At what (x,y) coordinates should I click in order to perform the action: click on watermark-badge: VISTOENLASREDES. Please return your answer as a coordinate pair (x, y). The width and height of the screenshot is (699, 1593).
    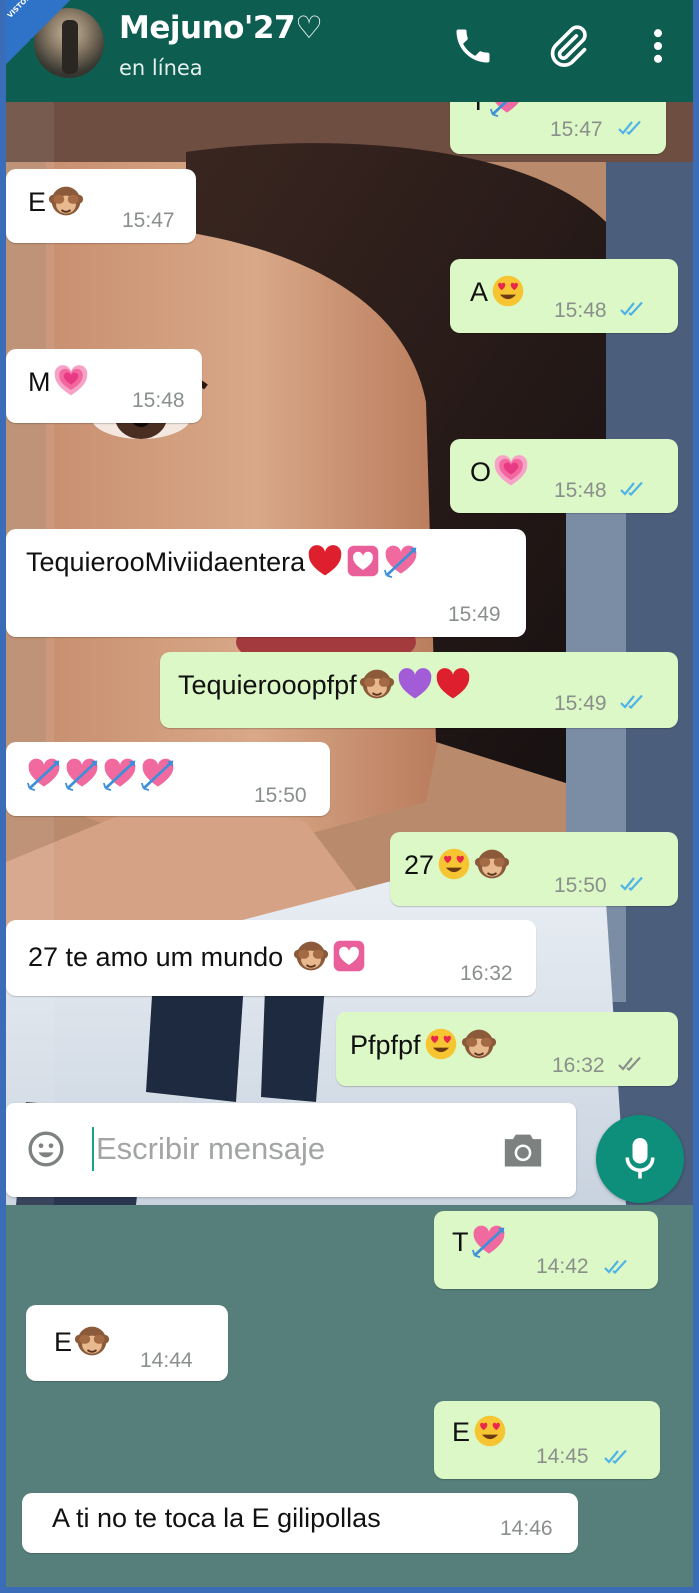
    Looking at the image, I should click on (38, 32).